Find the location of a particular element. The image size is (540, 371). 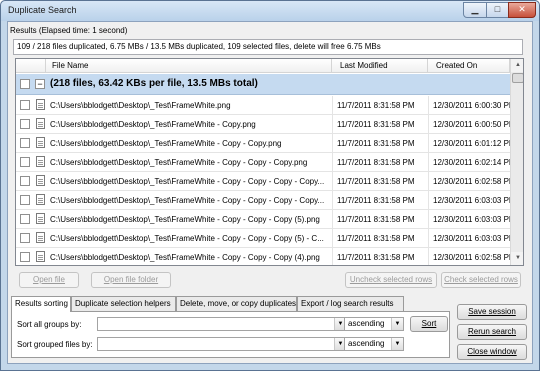

scroll-down-icon: ▼ is located at coordinates (517, 258).